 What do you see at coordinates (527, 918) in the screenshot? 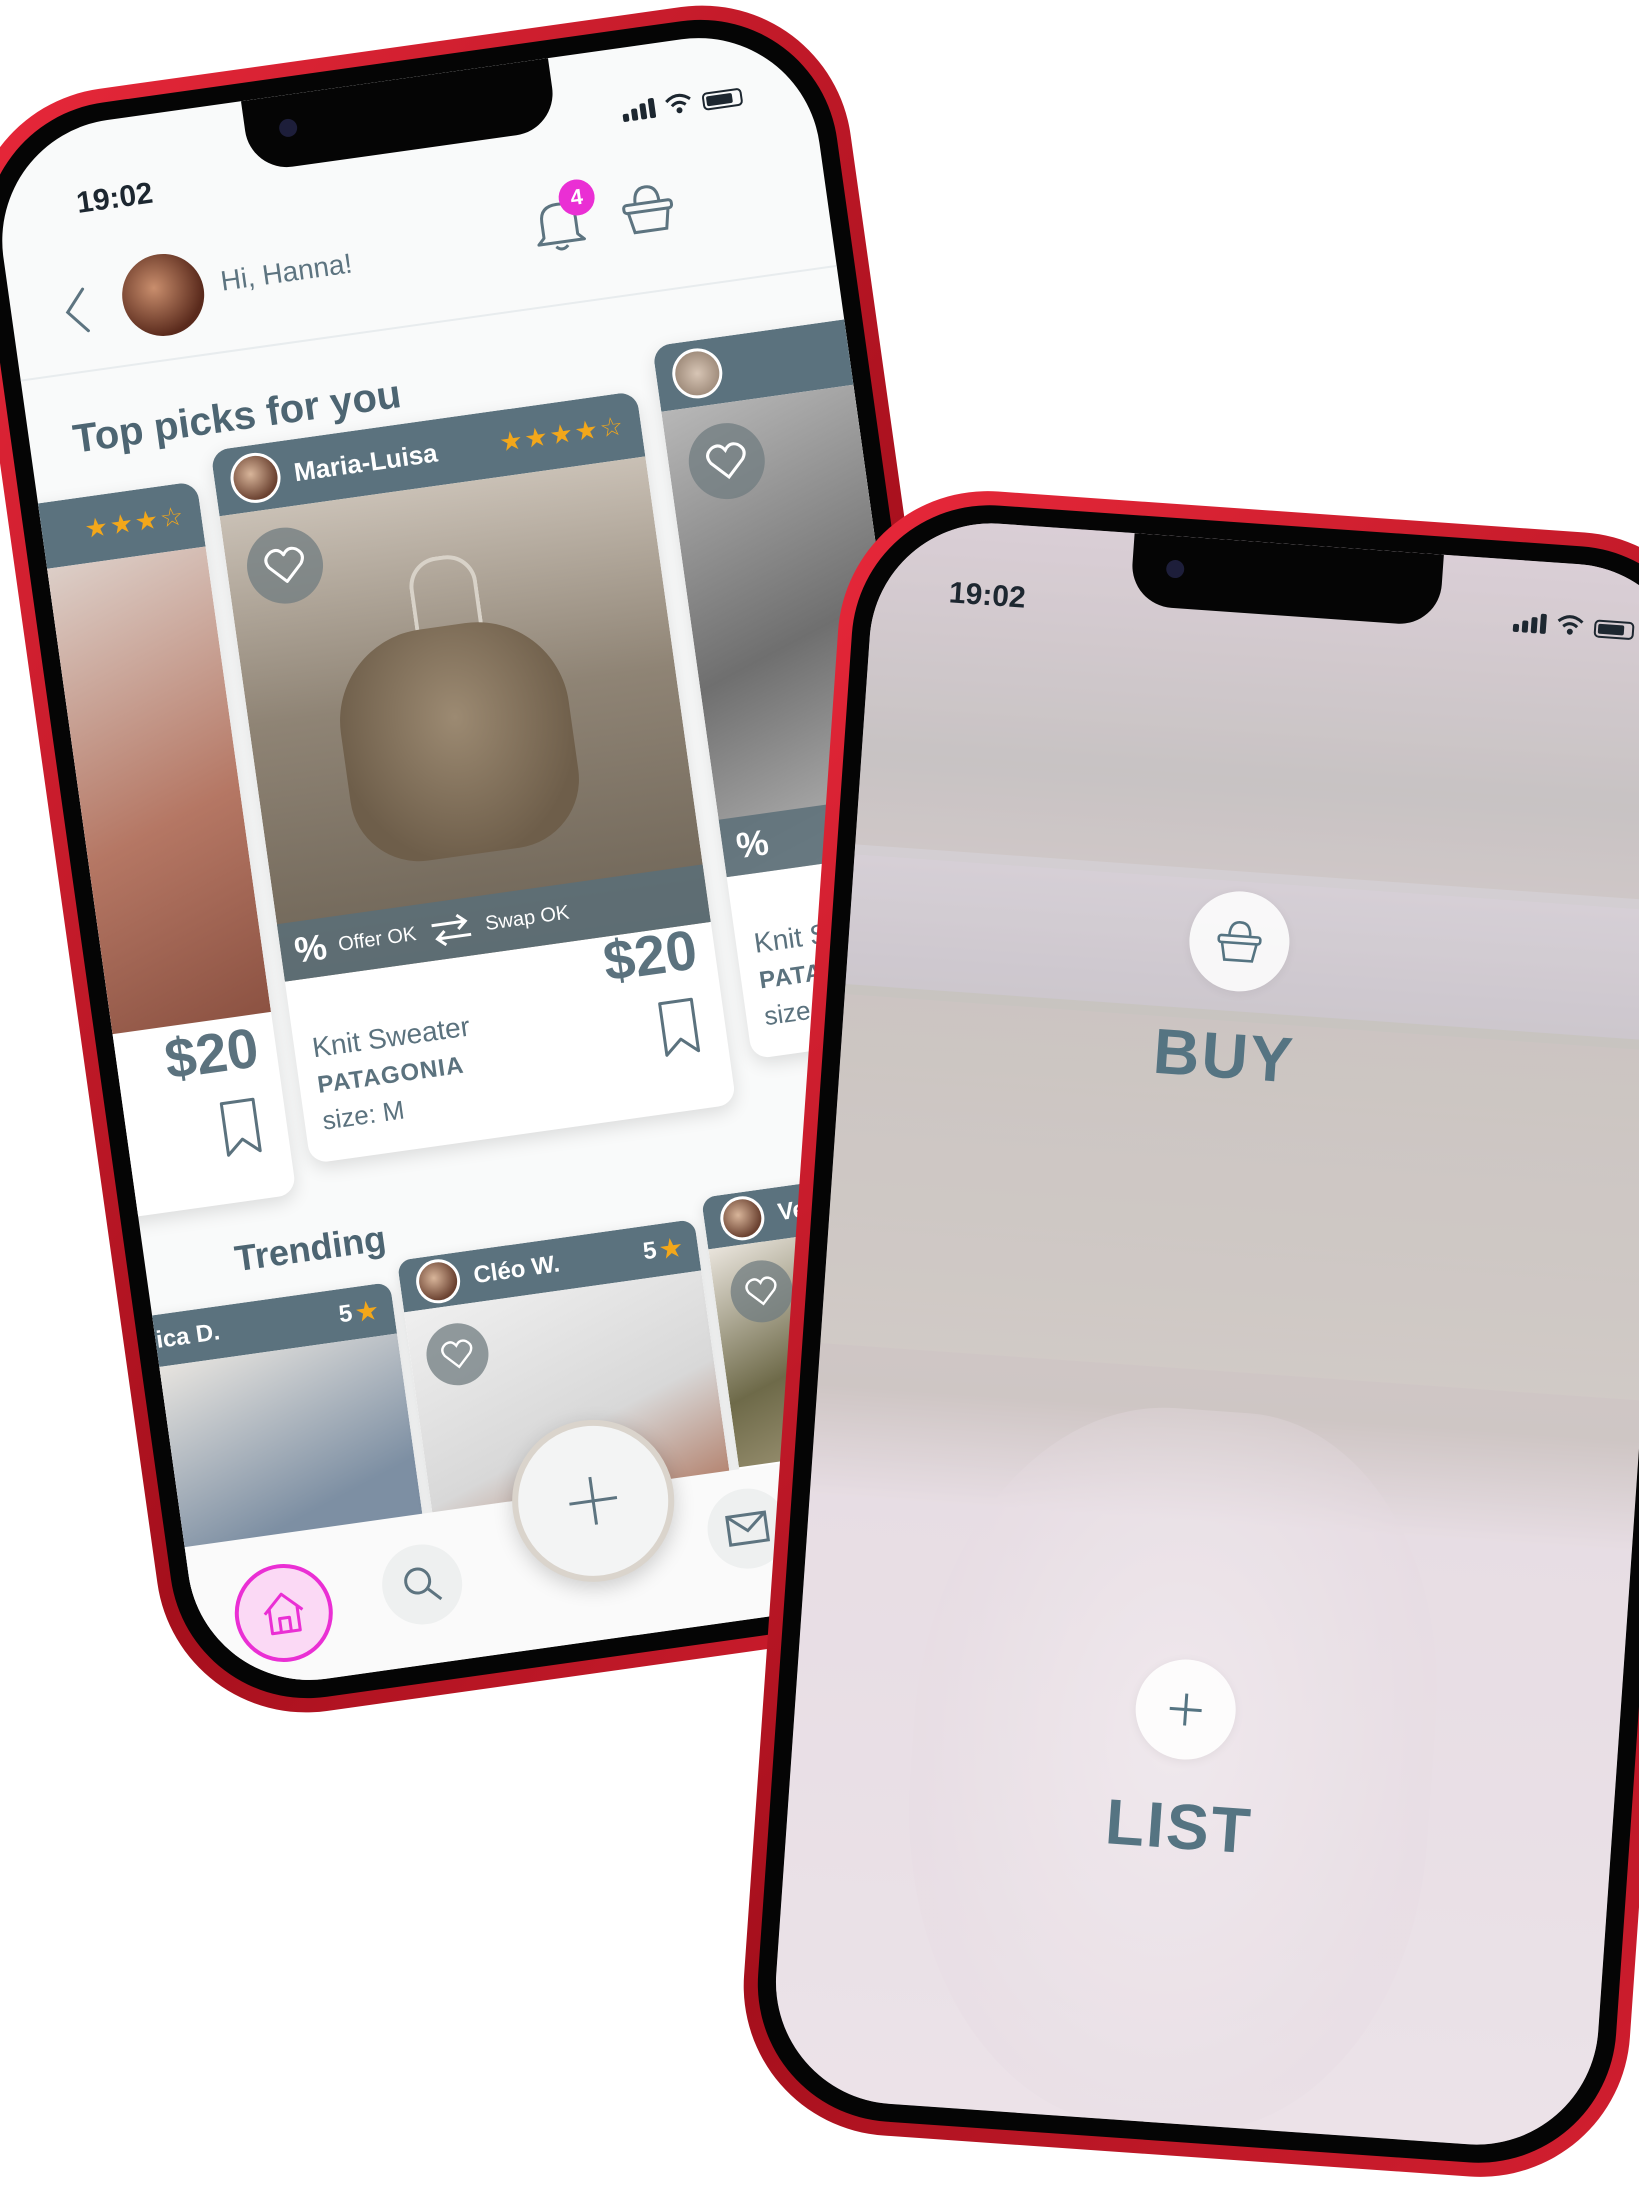
I see `swap-label: Swap OK` at bounding box center [527, 918].